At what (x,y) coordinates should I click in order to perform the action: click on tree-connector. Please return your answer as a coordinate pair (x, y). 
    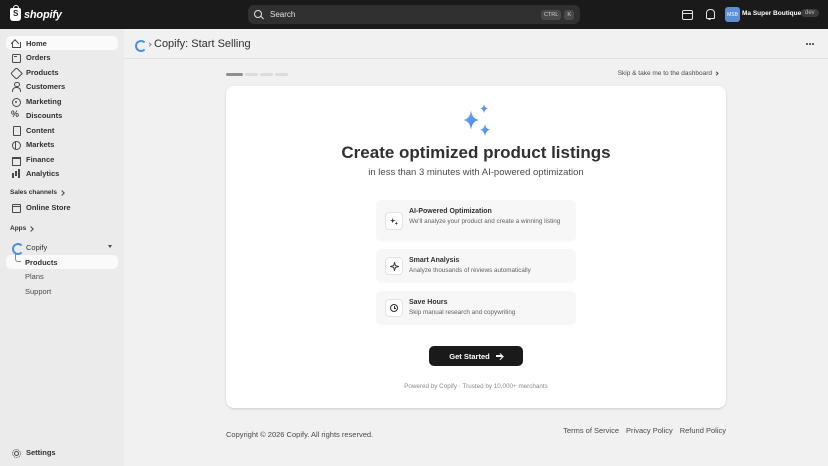
    Looking at the image, I should click on (18, 257).